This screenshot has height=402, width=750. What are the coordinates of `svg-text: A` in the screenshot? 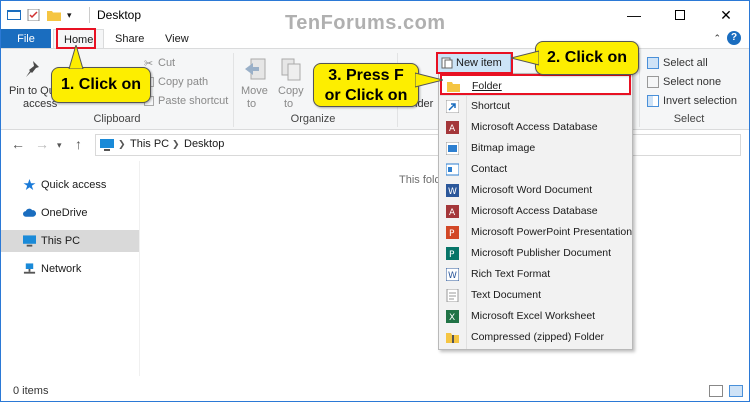 It's located at (452, 129).